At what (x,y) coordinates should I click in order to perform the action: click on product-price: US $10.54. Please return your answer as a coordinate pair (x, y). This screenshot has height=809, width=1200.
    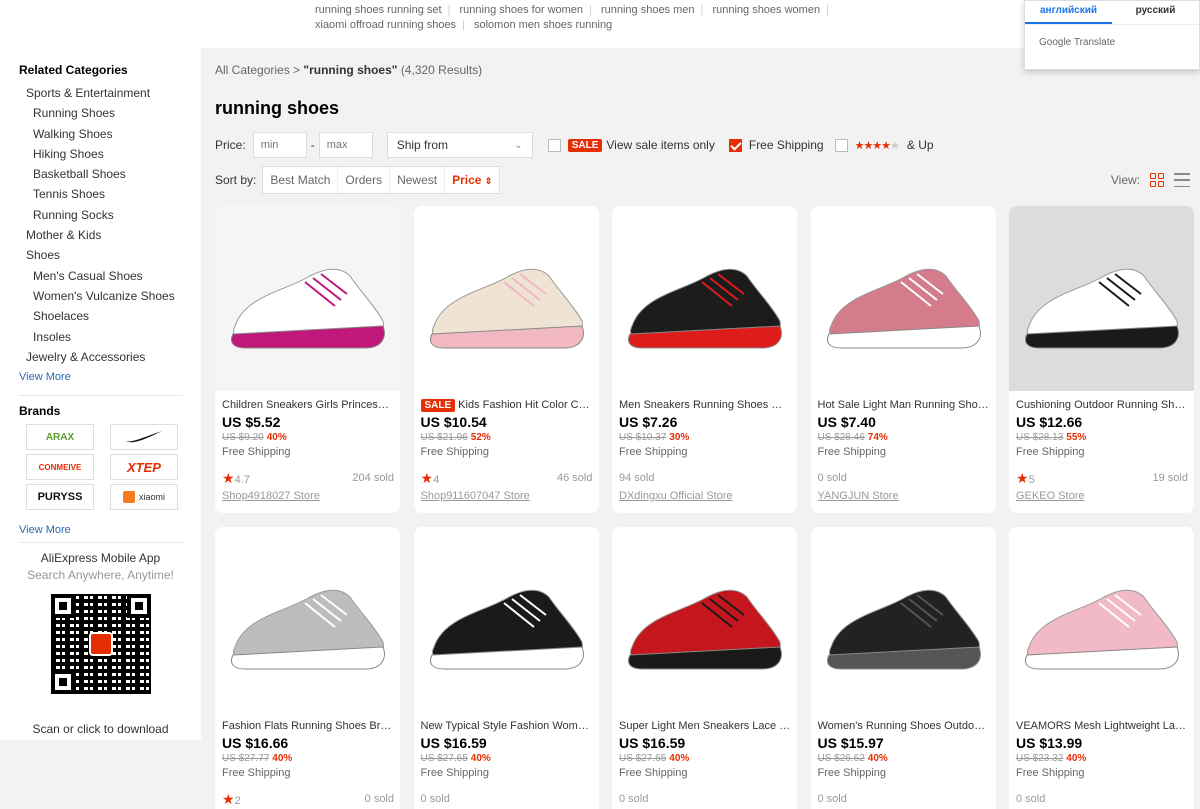
    Looking at the image, I should click on (453, 422).